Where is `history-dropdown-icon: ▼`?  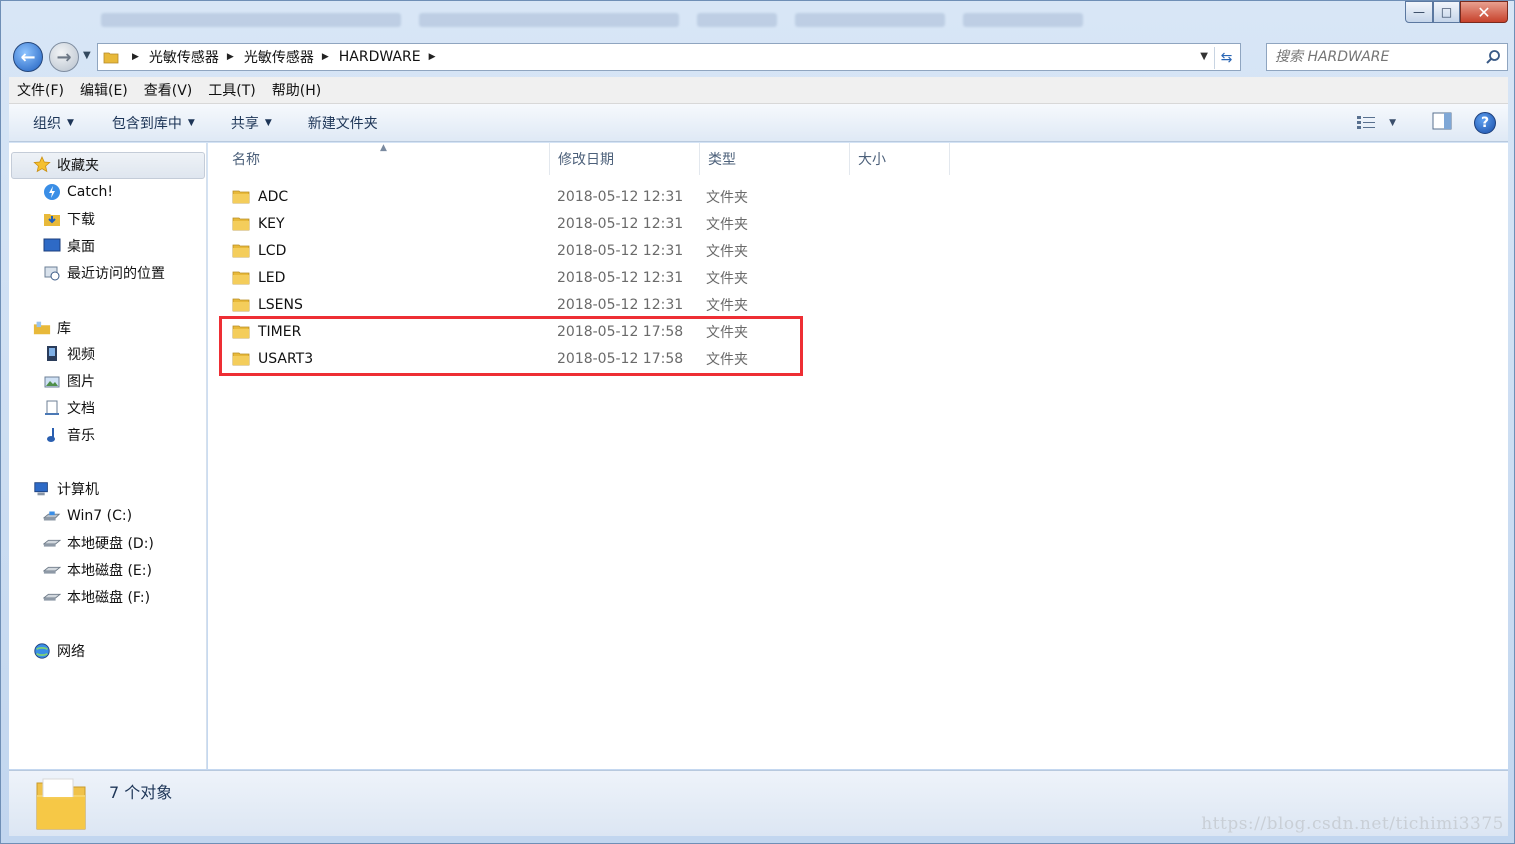 history-dropdown-icon: ▼ is located at coordinates (87, 55).